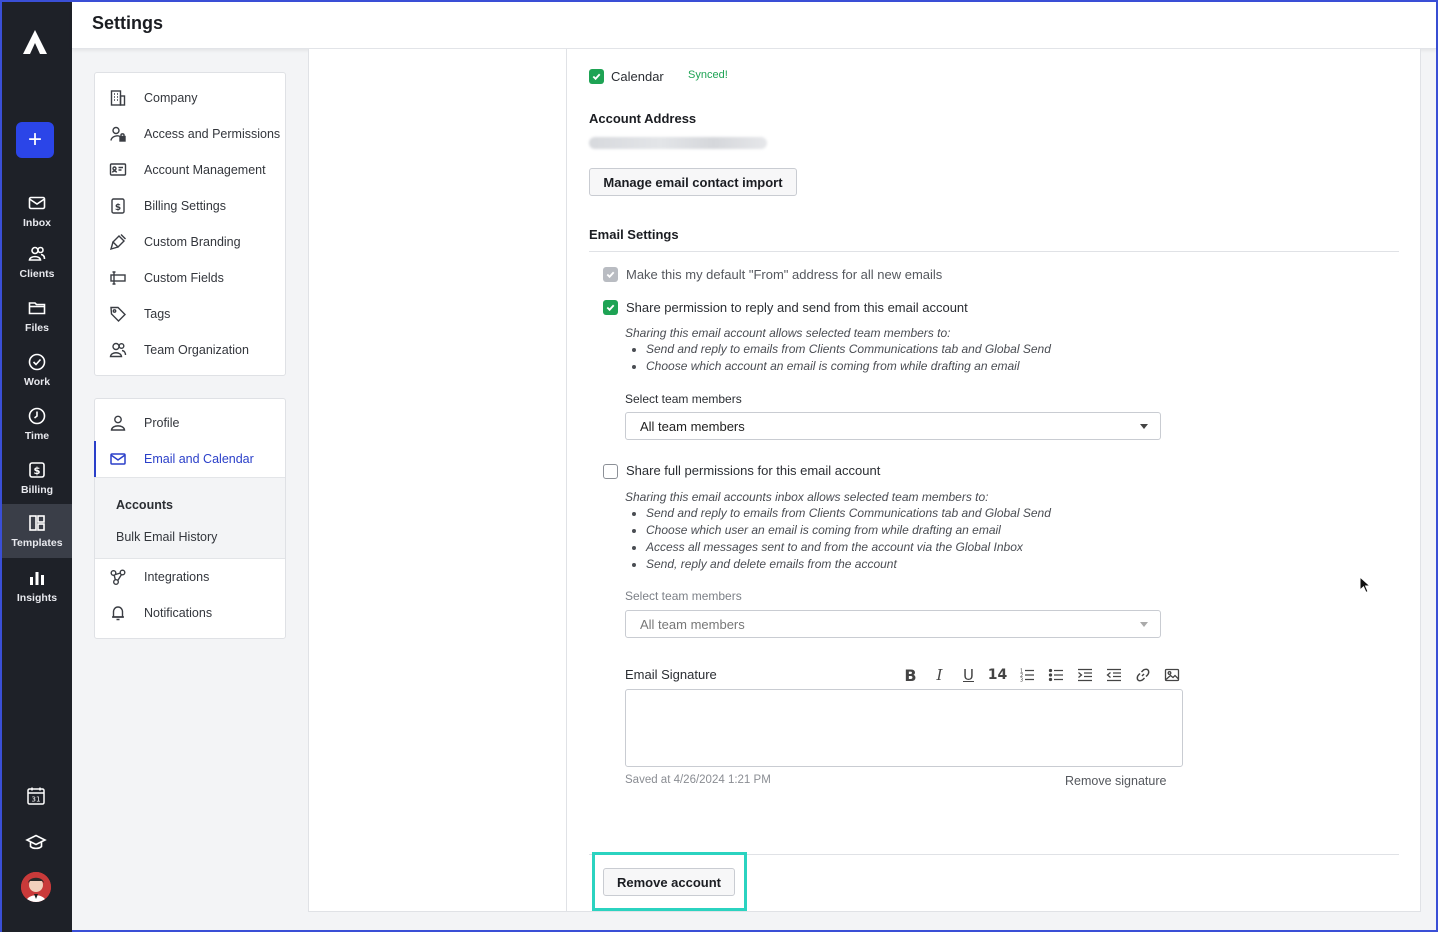  I want to click on nav-item-profile: Profile, so click(190, 423).